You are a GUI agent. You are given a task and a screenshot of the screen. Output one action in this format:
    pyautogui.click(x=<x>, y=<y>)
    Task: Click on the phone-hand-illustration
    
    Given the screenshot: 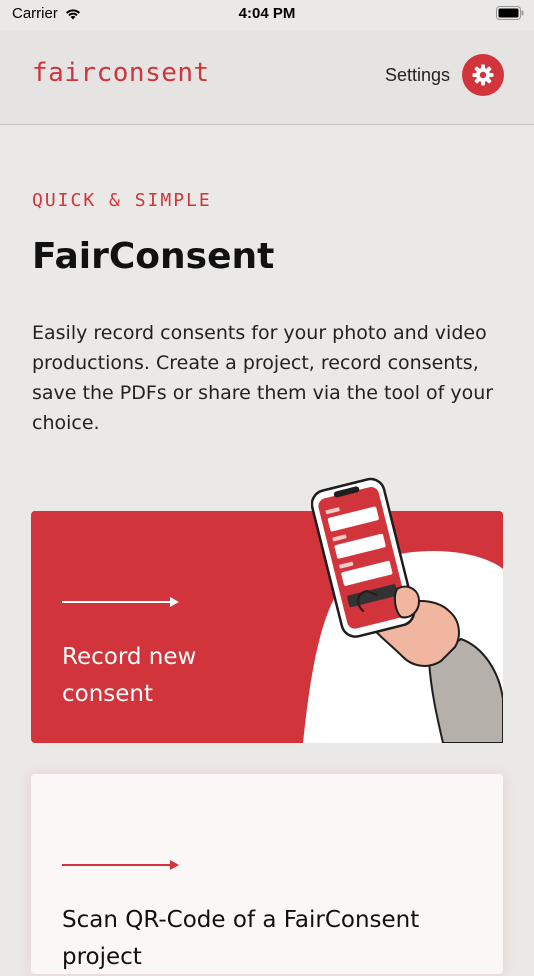 What is the action you would take?
    pyautogui.click(x=407, y=610)
    